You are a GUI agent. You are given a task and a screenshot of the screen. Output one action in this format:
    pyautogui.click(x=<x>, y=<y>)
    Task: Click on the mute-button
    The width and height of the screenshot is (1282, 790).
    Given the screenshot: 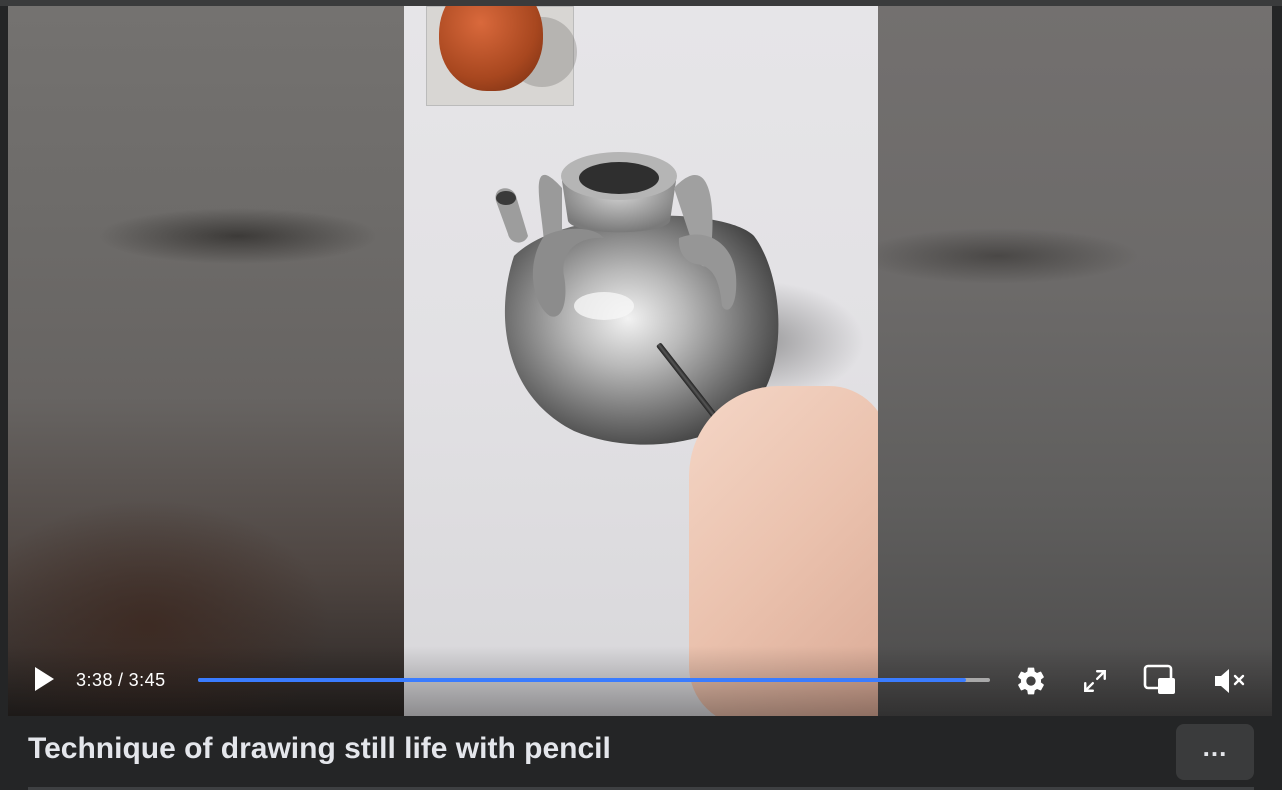 What is the action you would take?
    pyautogui.click(x=1230, y=681)
    